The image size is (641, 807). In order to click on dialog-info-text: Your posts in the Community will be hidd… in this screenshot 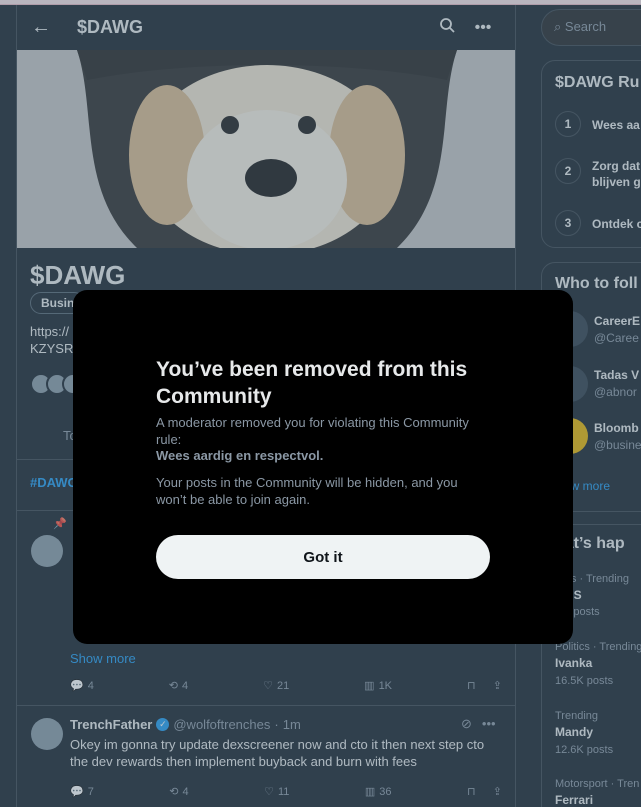, I will do `click(307, 491)`.